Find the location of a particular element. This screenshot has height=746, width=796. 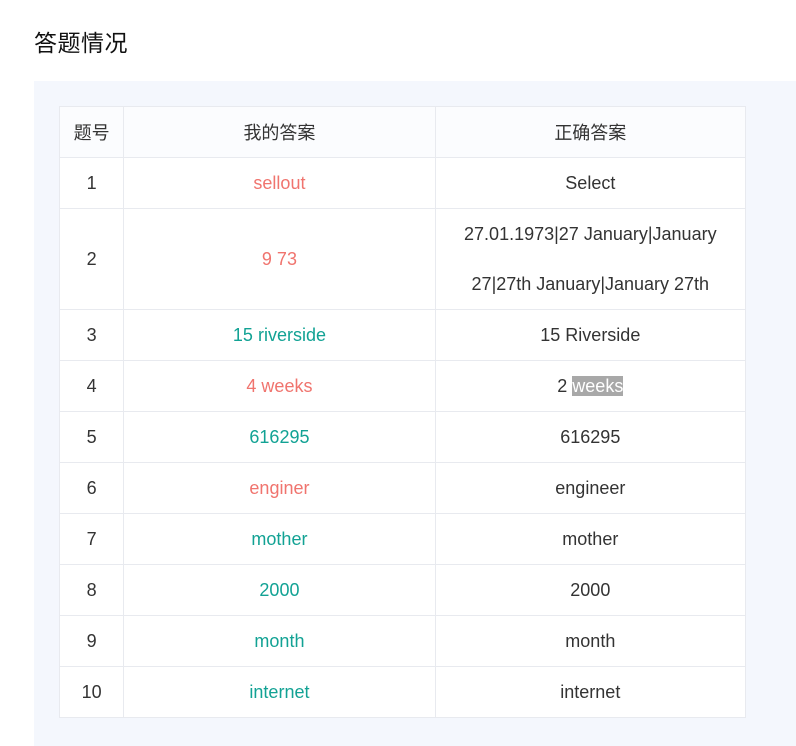

table-row: 1 sellout Select is located at coordinates (402, 183).